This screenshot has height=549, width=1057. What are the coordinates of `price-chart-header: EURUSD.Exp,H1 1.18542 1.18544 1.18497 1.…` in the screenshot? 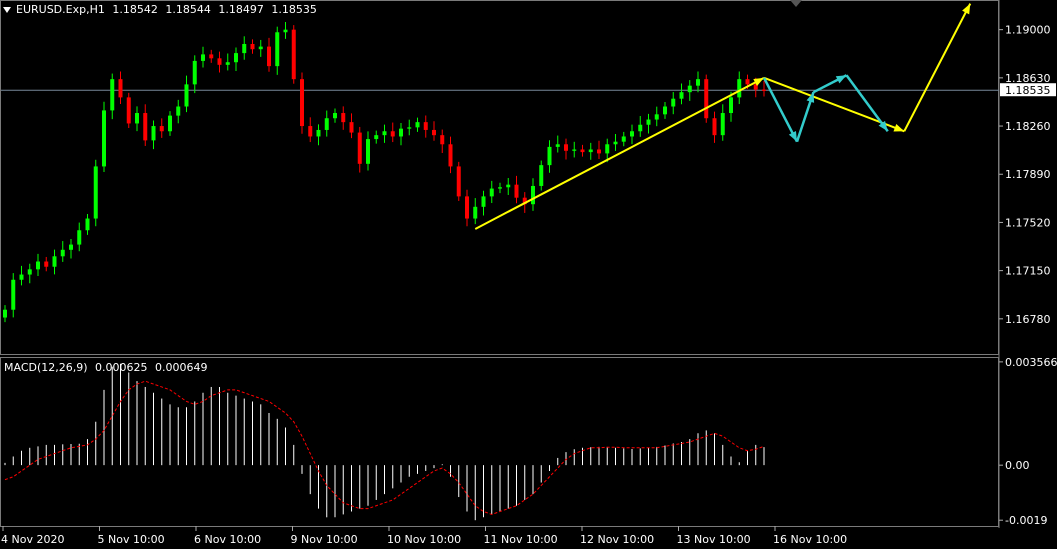 It's located at (162, 9).